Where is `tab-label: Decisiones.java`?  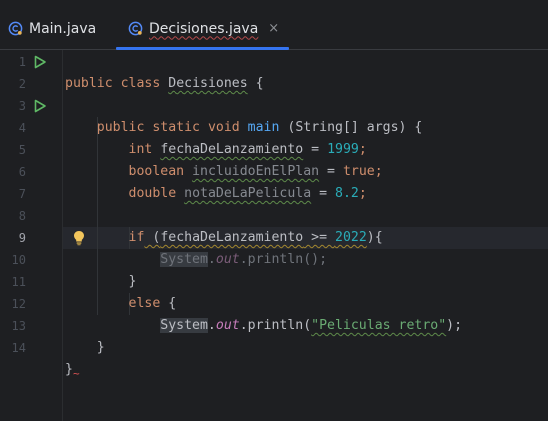
tab-label: Decisiones.java is located at coordinates (204, 28).